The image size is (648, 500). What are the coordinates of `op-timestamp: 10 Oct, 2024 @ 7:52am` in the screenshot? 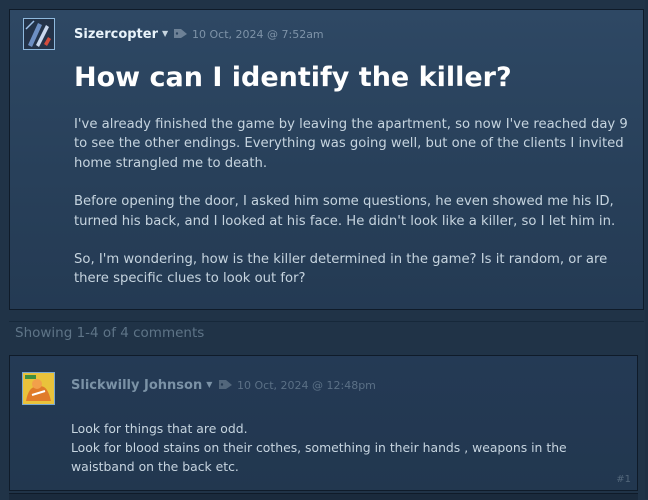 It's located at (258, 34).